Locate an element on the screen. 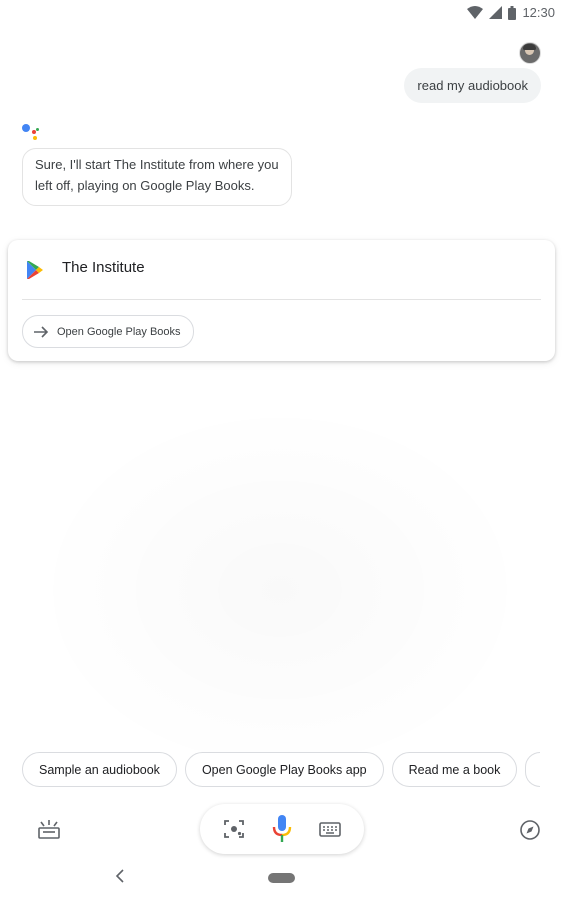 Image resolution: width=563 pixels, height=900 pixels. chip-label: Read me a book is located at coordinates (454, 769).